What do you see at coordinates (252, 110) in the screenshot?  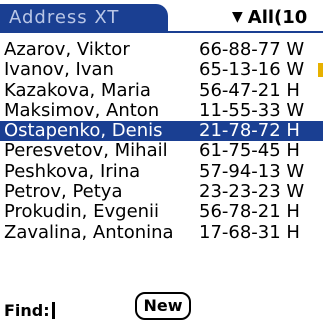 I see `contact-phone: 11-55-33 W` at bounding box center [252, 110].